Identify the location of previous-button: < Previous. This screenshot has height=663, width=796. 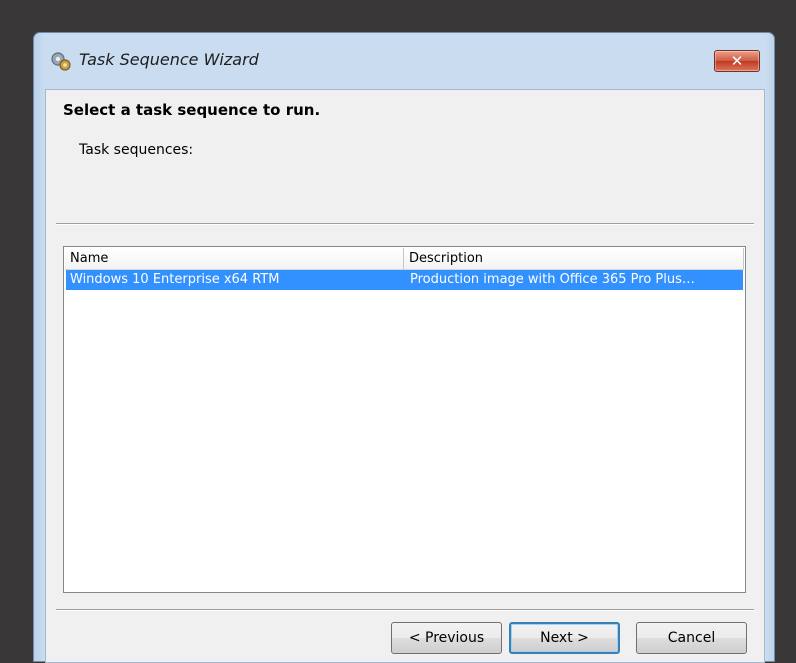
(446, 638).